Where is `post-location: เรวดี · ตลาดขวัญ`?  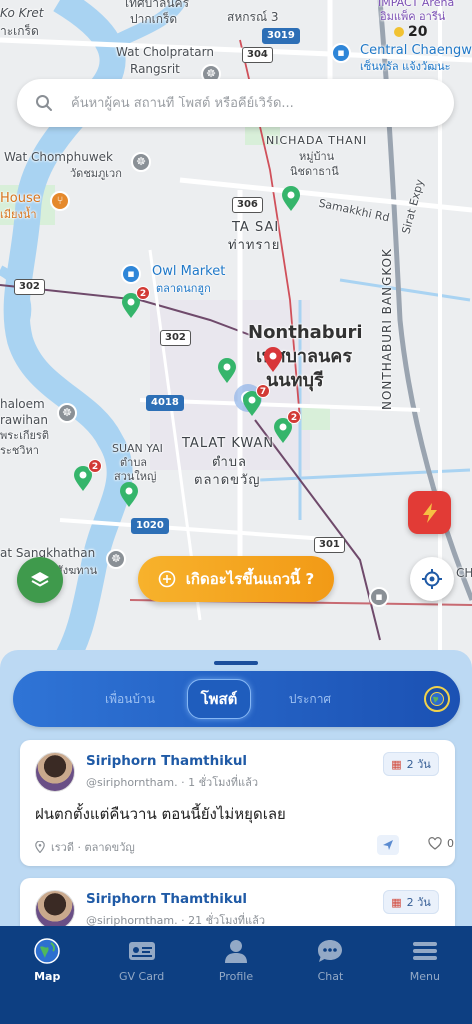
post-location: เรวดี · ตลาดขวัญ is located at coordinates (85, 847).